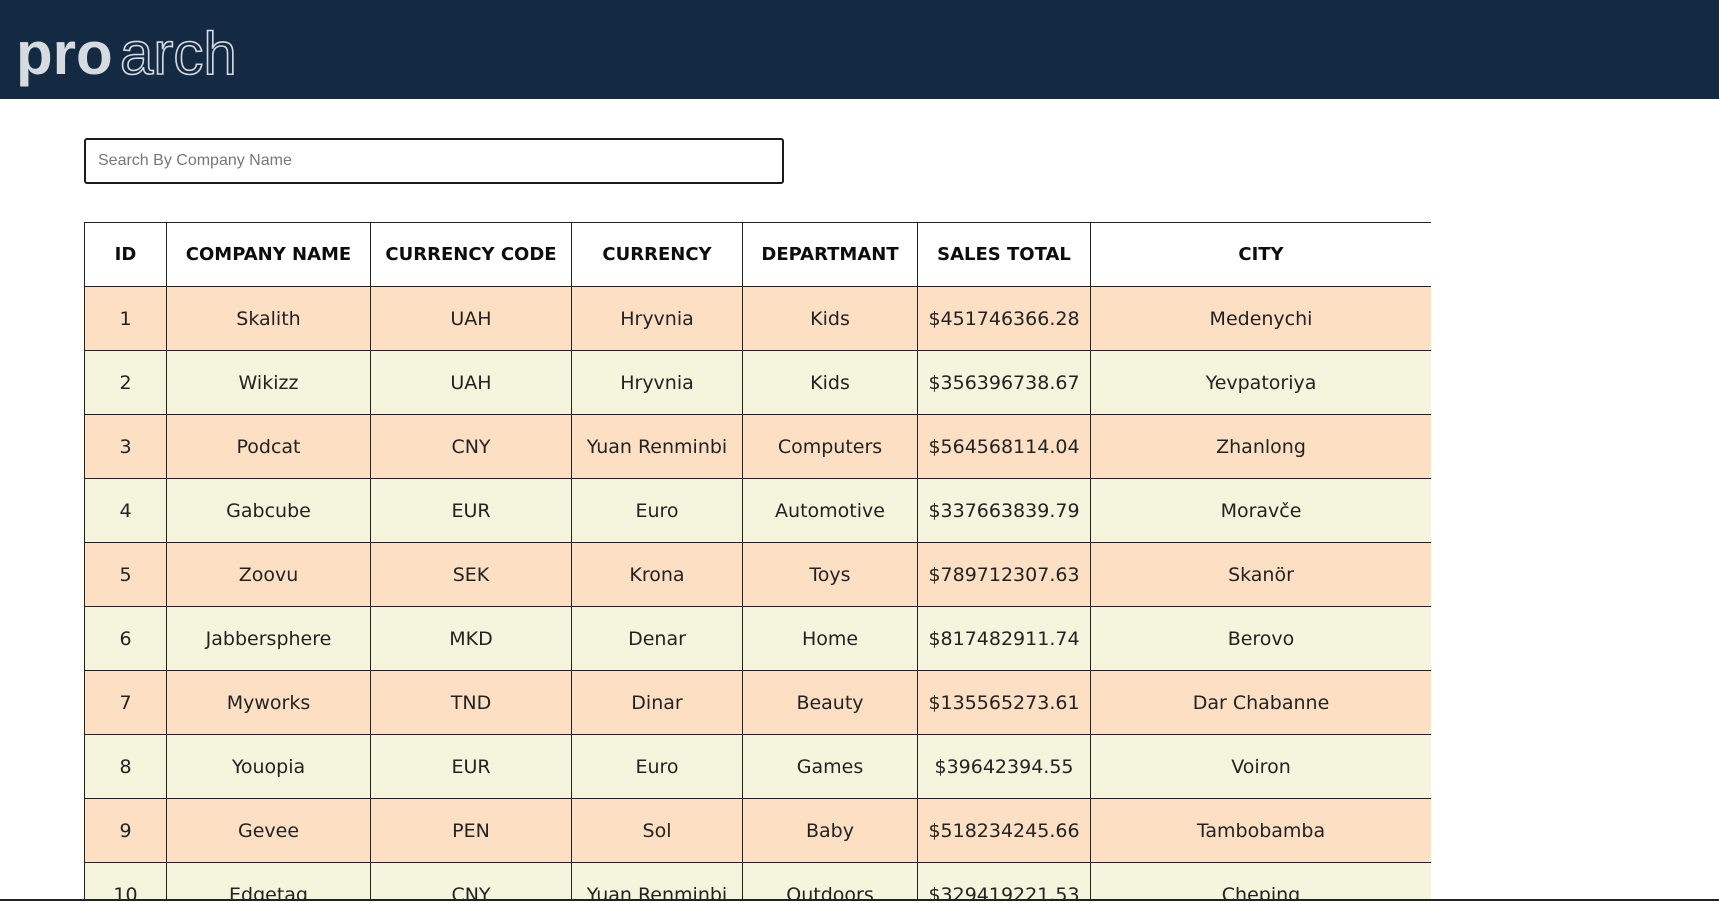  I want to click on table-row: 8 Youopia EUR Euro Games $39642394.55 Voiron, so click(757, 766).